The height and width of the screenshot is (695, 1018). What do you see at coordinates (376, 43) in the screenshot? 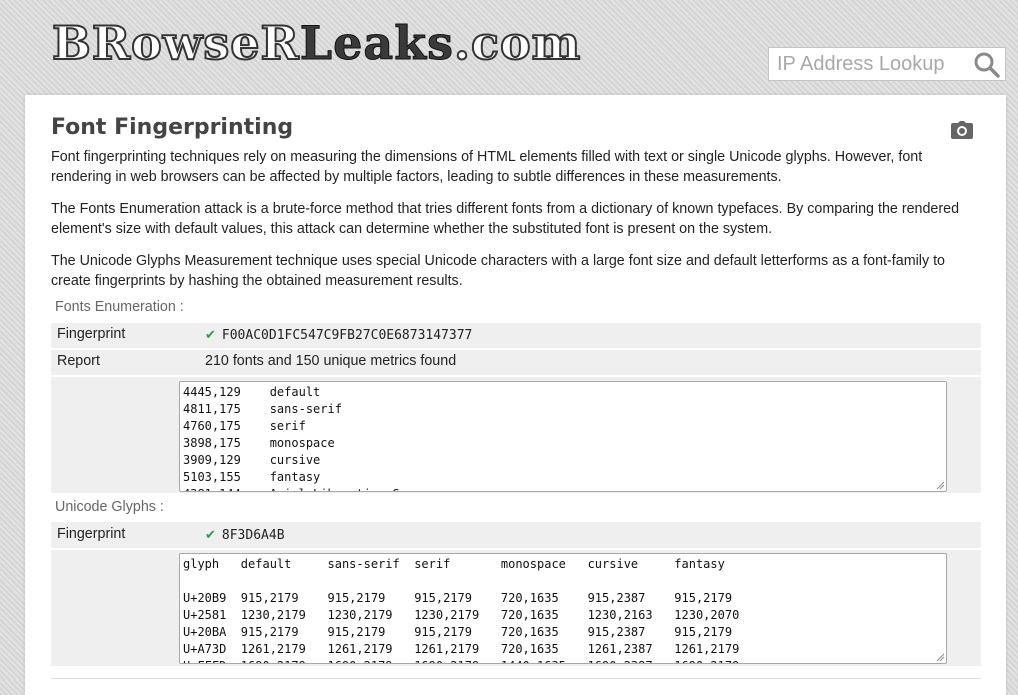
I see `logo-part-leaks: Leaks` at bounding box center [376, 43].